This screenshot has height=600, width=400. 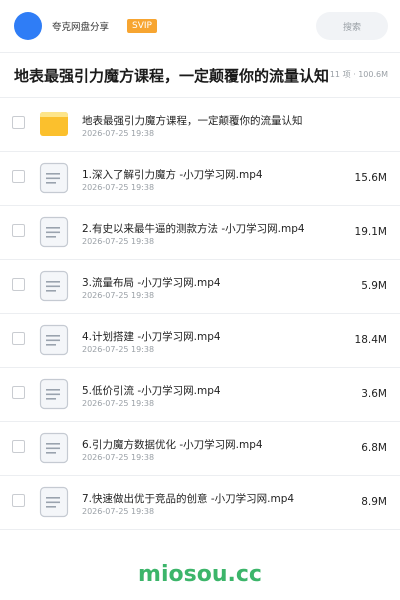 I want to click on file-size: 8.9M, so click(x=374, y=502).